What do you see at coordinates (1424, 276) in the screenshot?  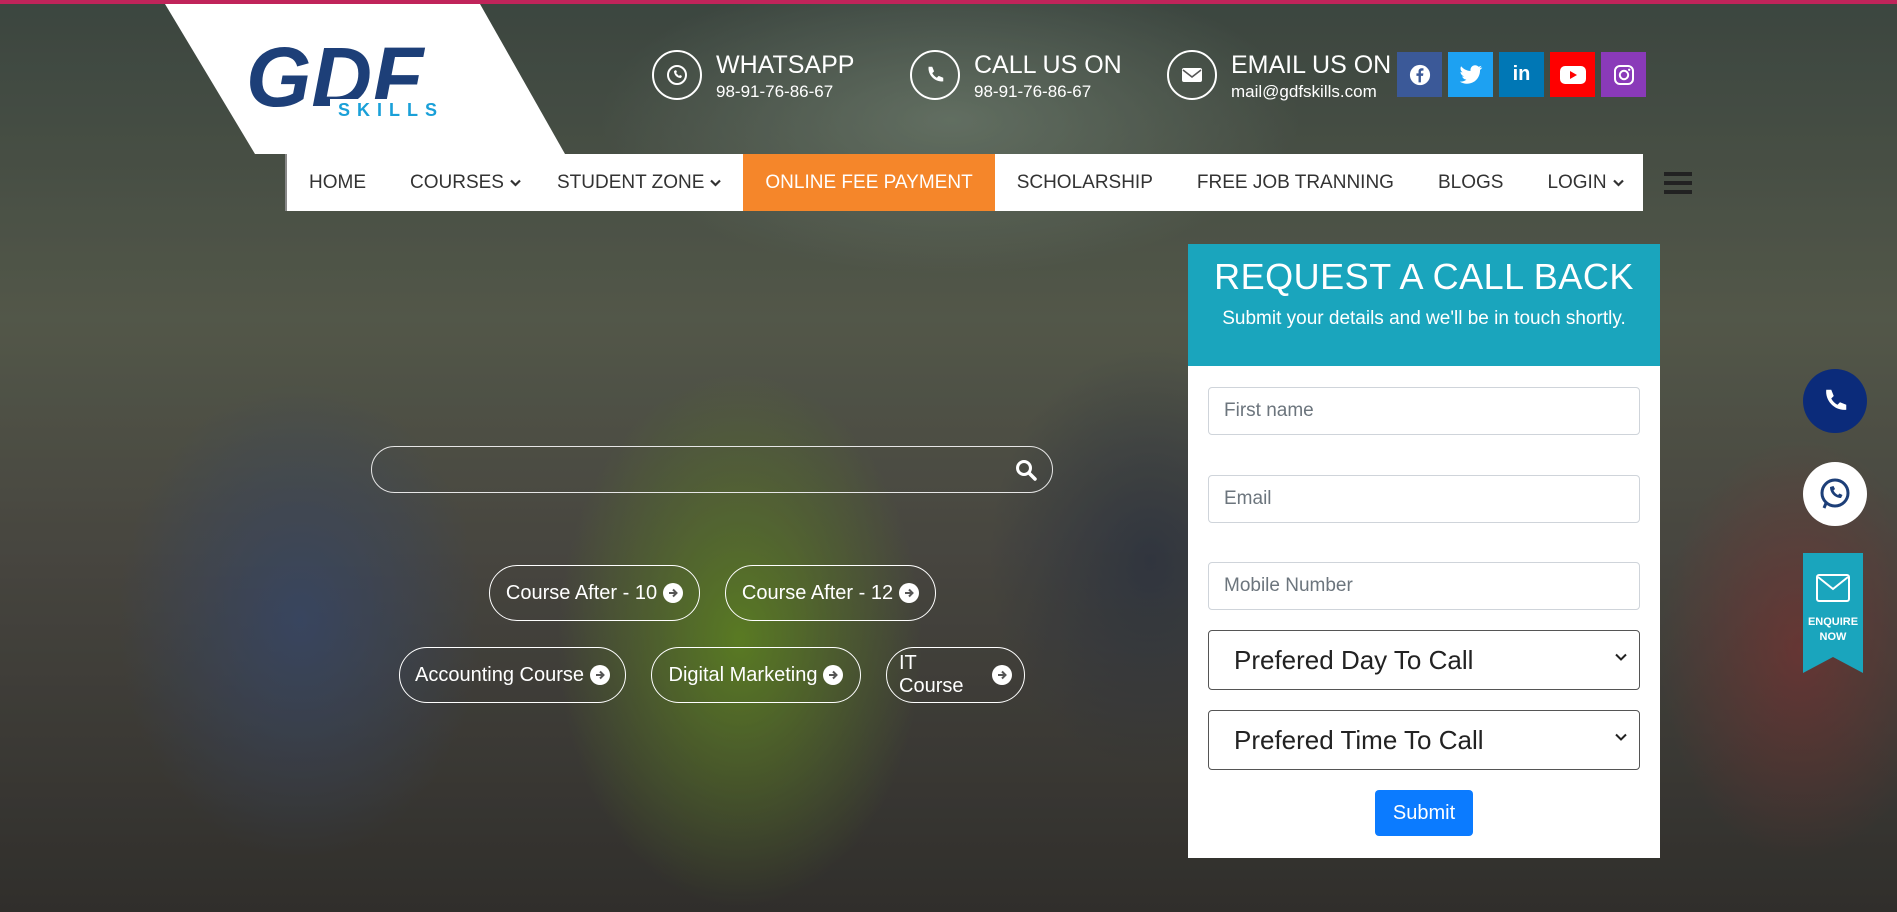 I see `form-title: REQUEST A CALL BACK` at bounding box center [1424, 276].